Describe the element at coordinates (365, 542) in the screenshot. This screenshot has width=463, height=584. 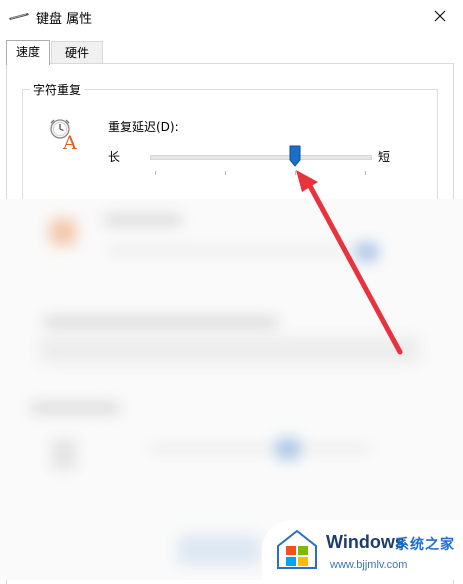
I see `watermark-brand: Windows` at that location.